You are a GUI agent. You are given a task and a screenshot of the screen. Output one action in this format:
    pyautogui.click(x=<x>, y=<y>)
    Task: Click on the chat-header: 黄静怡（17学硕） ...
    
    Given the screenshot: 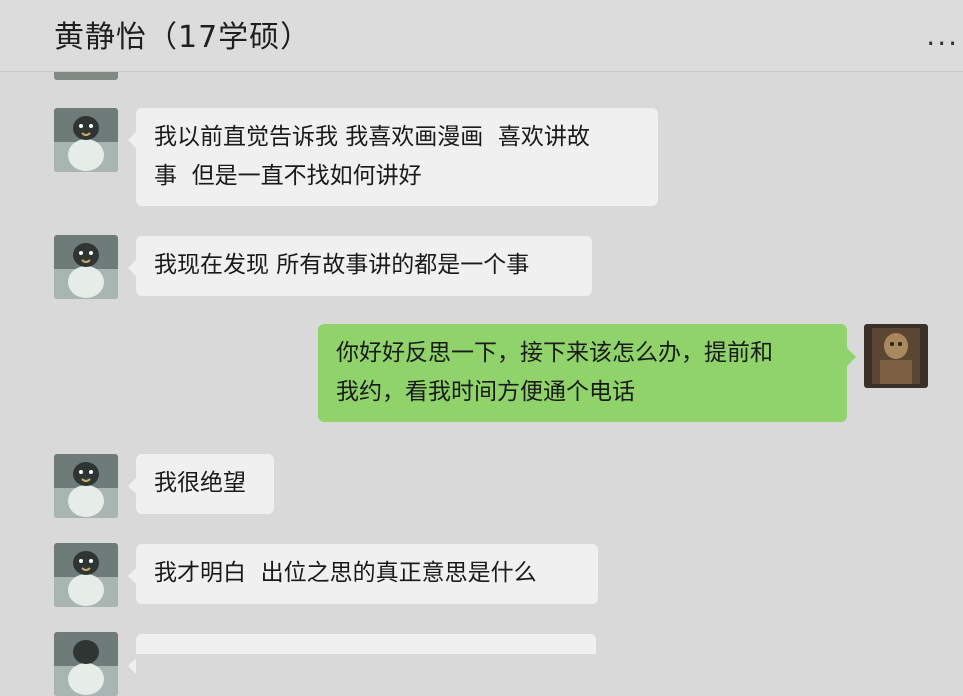 What is the action you would take?
    pyautogui.click(x=481, y=36)
    